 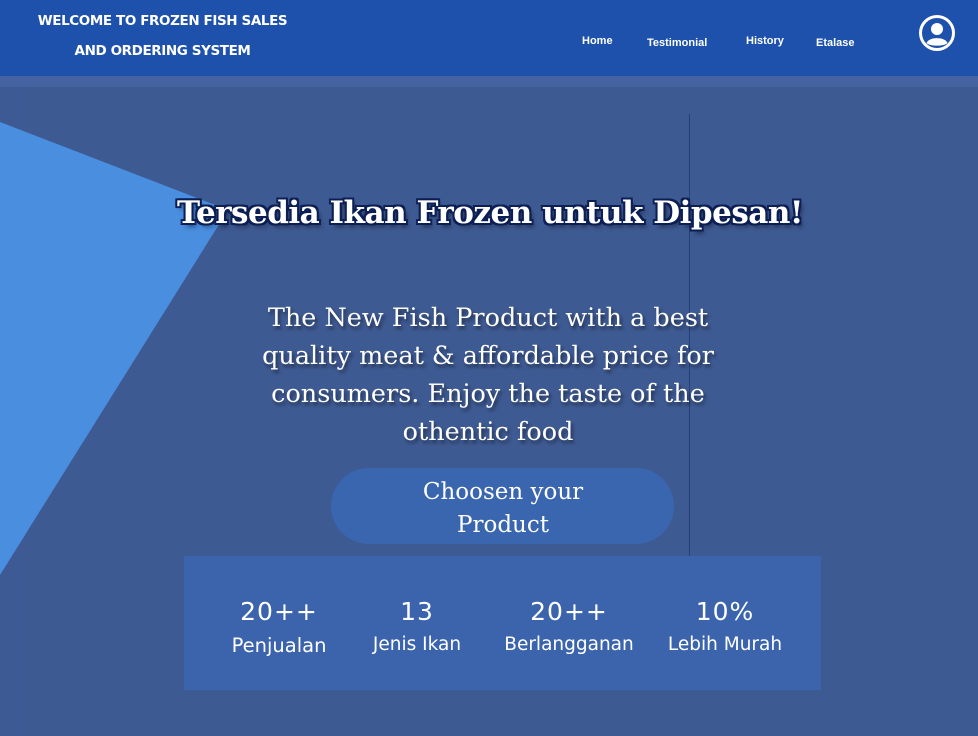 I want to click on panel-top-edge, so click(x=489, y=81).